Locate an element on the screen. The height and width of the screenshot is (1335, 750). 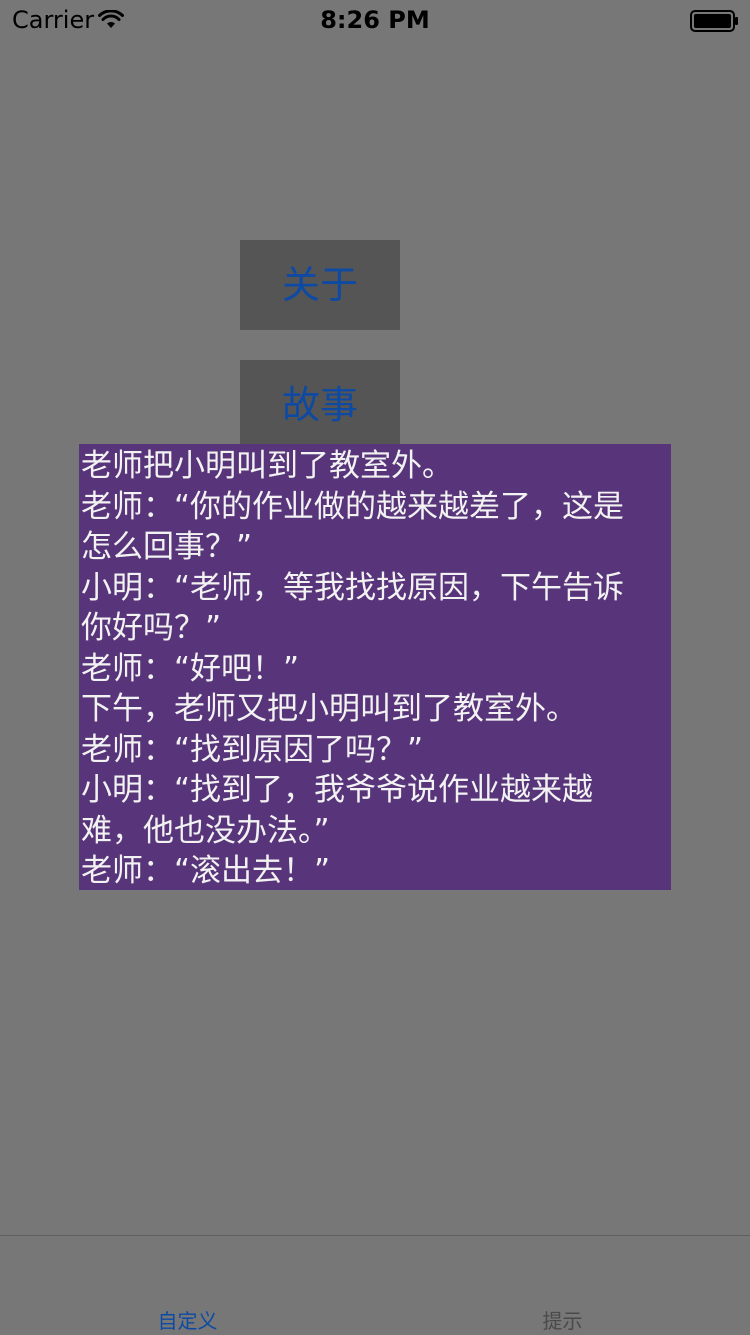
story-line: 小明：“找到了，我爷爷说作业越来越 is located at coordinates (337, 790).